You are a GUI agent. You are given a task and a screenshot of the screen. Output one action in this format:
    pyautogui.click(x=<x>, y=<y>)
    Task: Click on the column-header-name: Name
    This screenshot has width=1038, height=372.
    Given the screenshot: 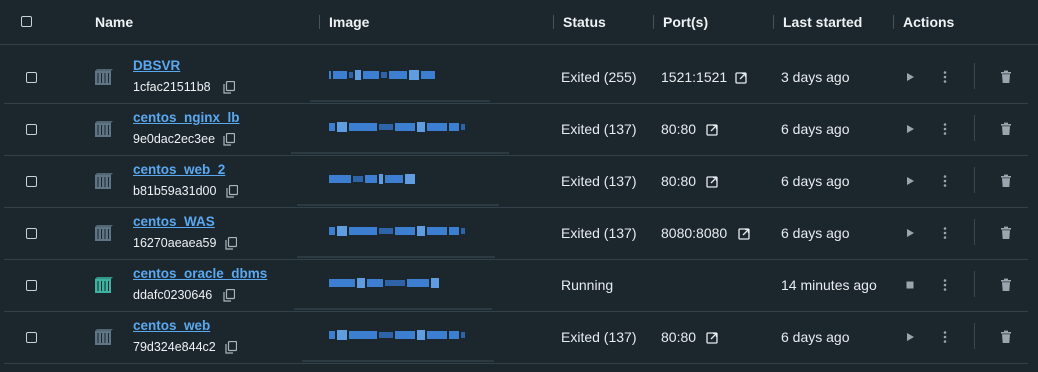 What is the action you would take?
    pyautogui.click(x=114, y=22)
    